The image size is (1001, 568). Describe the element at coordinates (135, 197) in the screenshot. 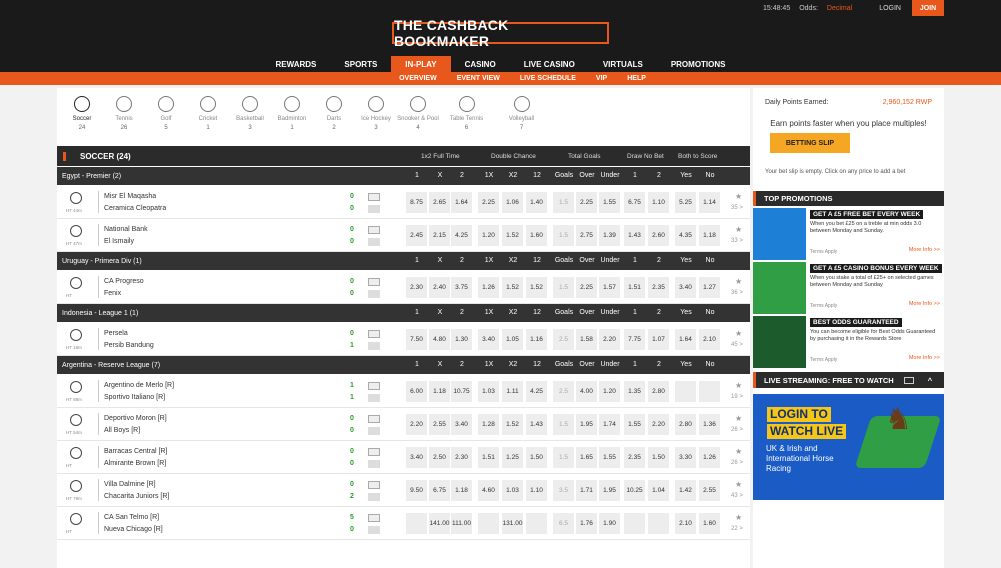

I see `home-team: Misr El Maqasha` at that location.